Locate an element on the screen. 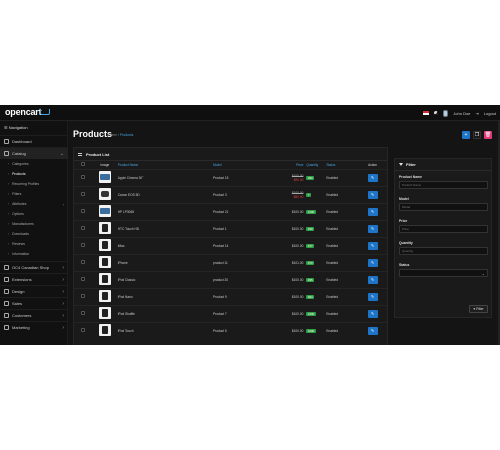 The image size is (500, 450). action-cell: ✎ is located at coordinates (372, 330).